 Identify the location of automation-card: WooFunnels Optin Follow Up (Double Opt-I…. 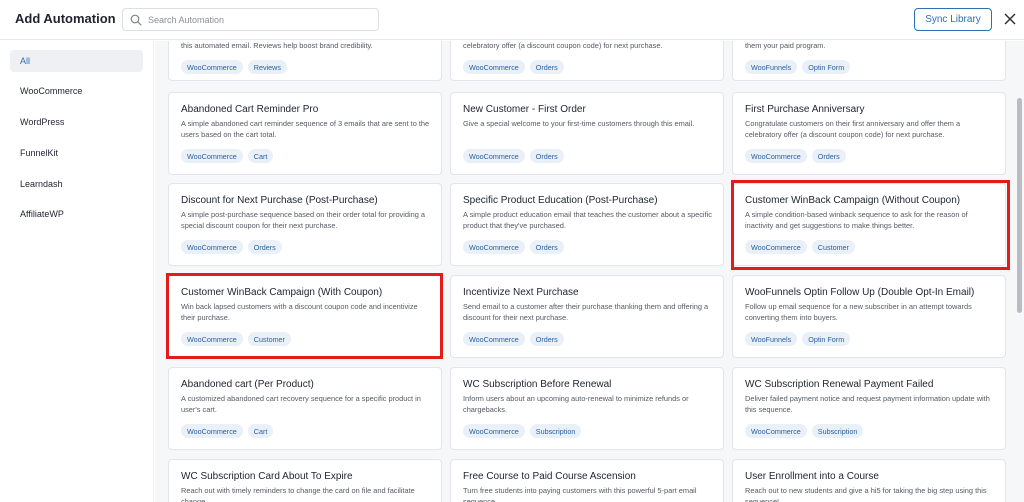
(869, 316).